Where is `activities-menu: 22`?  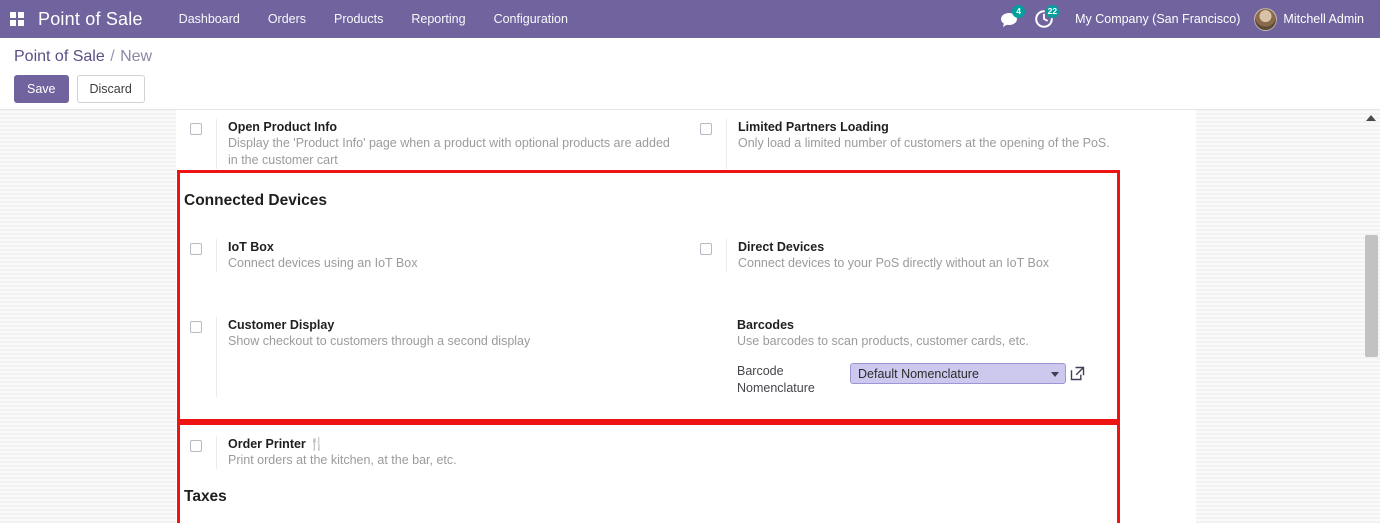 activities-menu: 22 is located at coordinates (1044, 19).